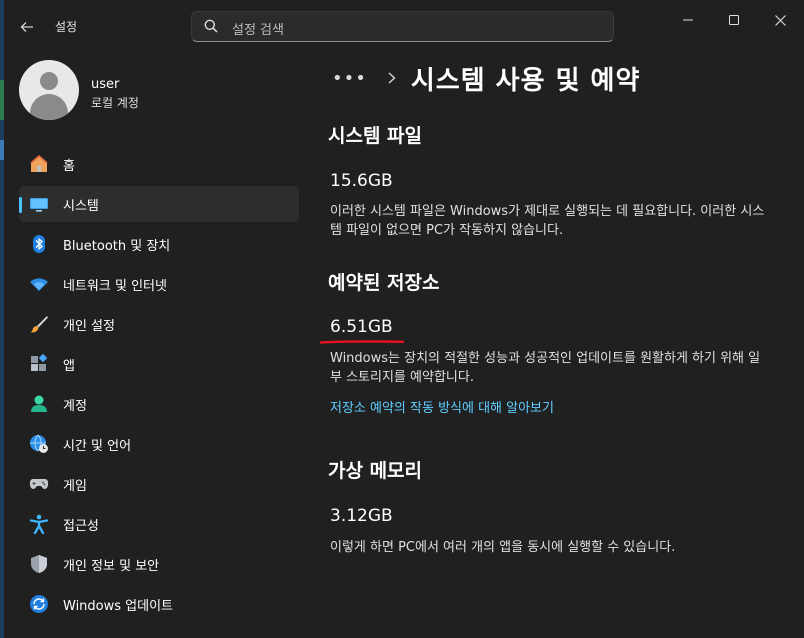  Describe the element at coordinates (39, 484) in the screenshot. I see `gamepad-icon` at that location.